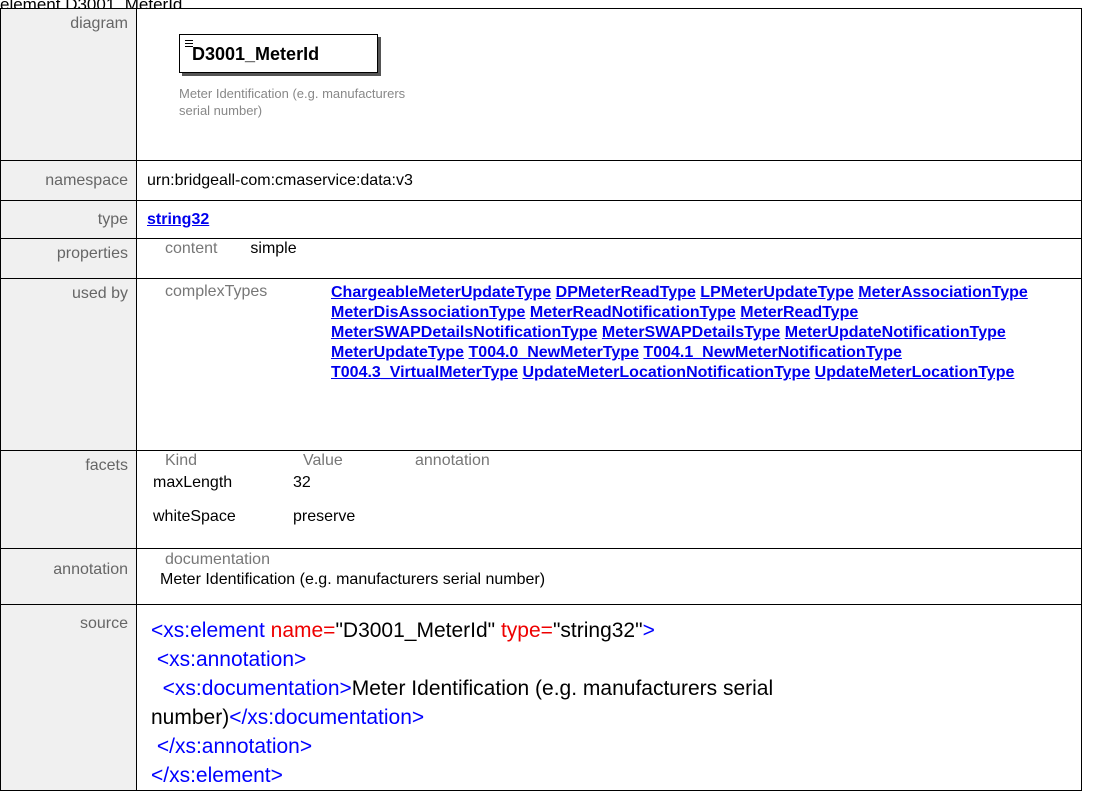 This screenshot has height=809, width=1110. I want to click on used-by-type-link: MeterSWAPDetailsType, so click(691, 332).